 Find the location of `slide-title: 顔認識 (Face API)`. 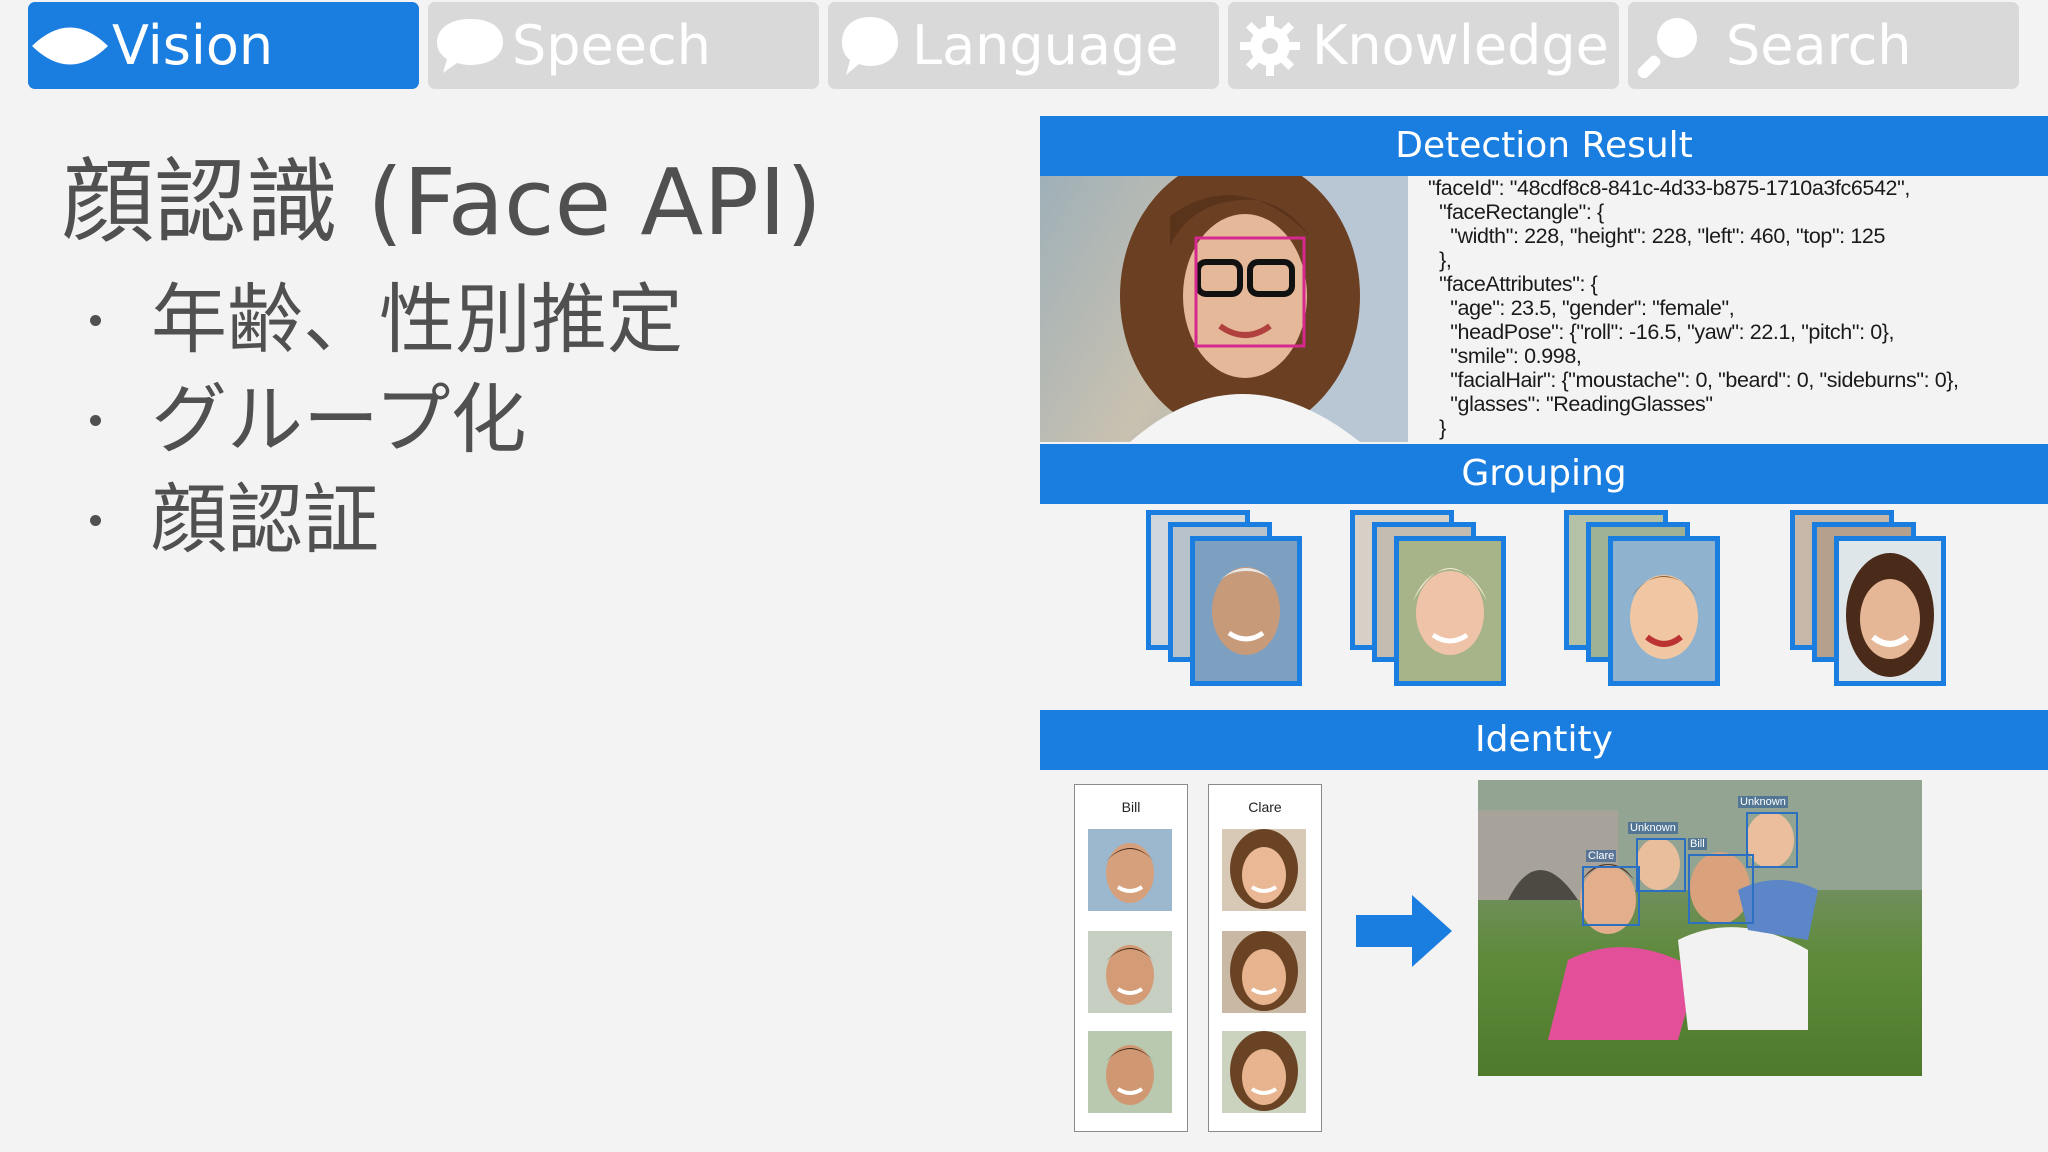

slide-title: 顔認識 (Face API) is located at coordinates (442, 202).